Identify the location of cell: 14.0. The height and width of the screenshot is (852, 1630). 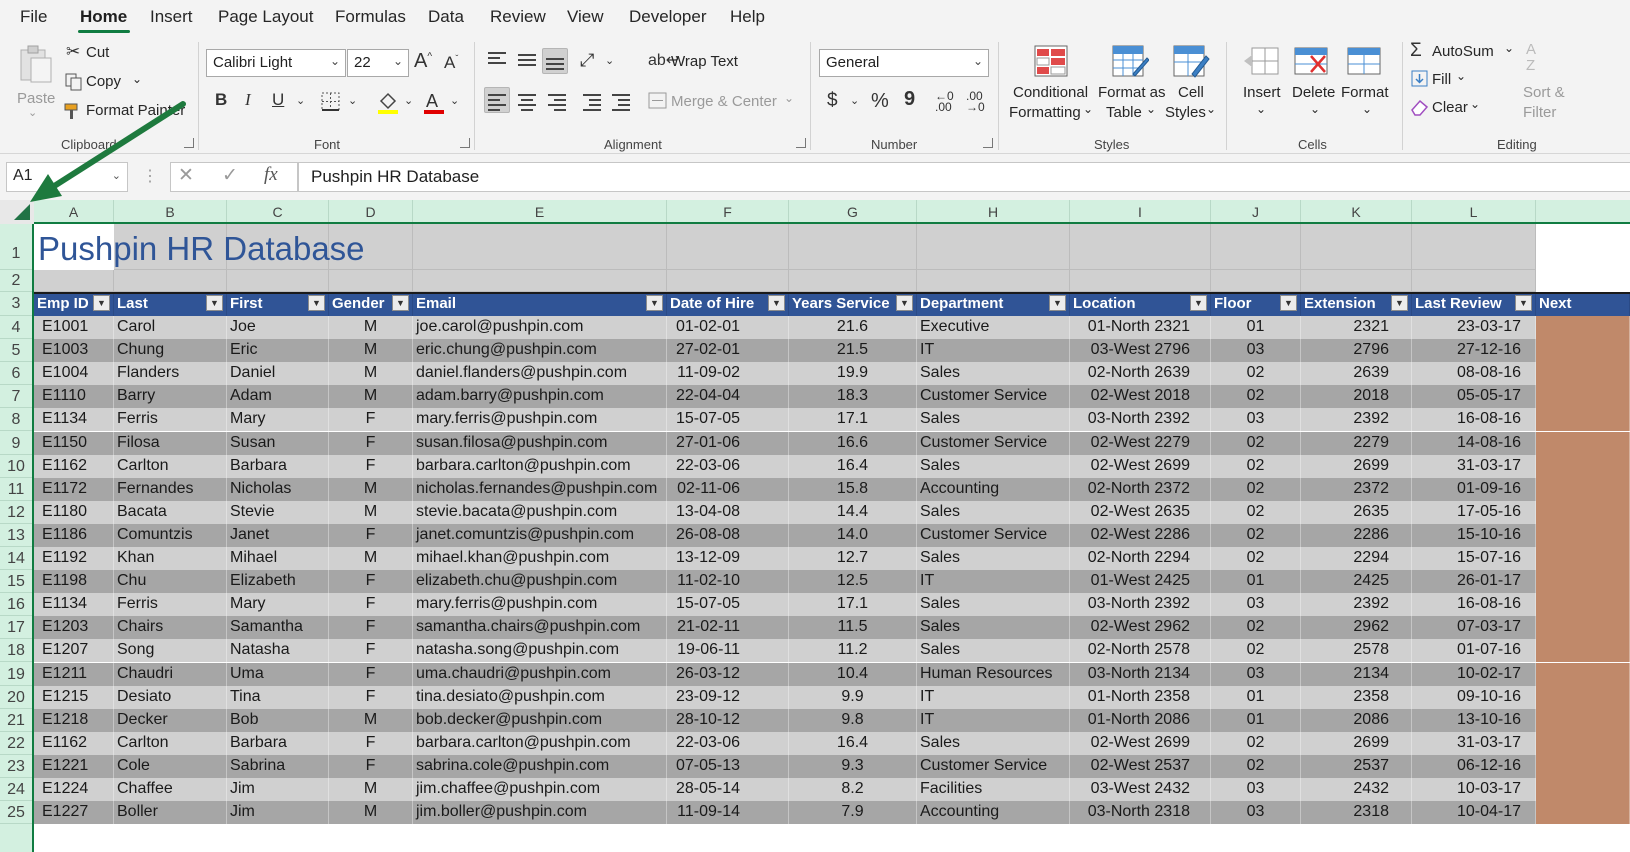
(853, 535).